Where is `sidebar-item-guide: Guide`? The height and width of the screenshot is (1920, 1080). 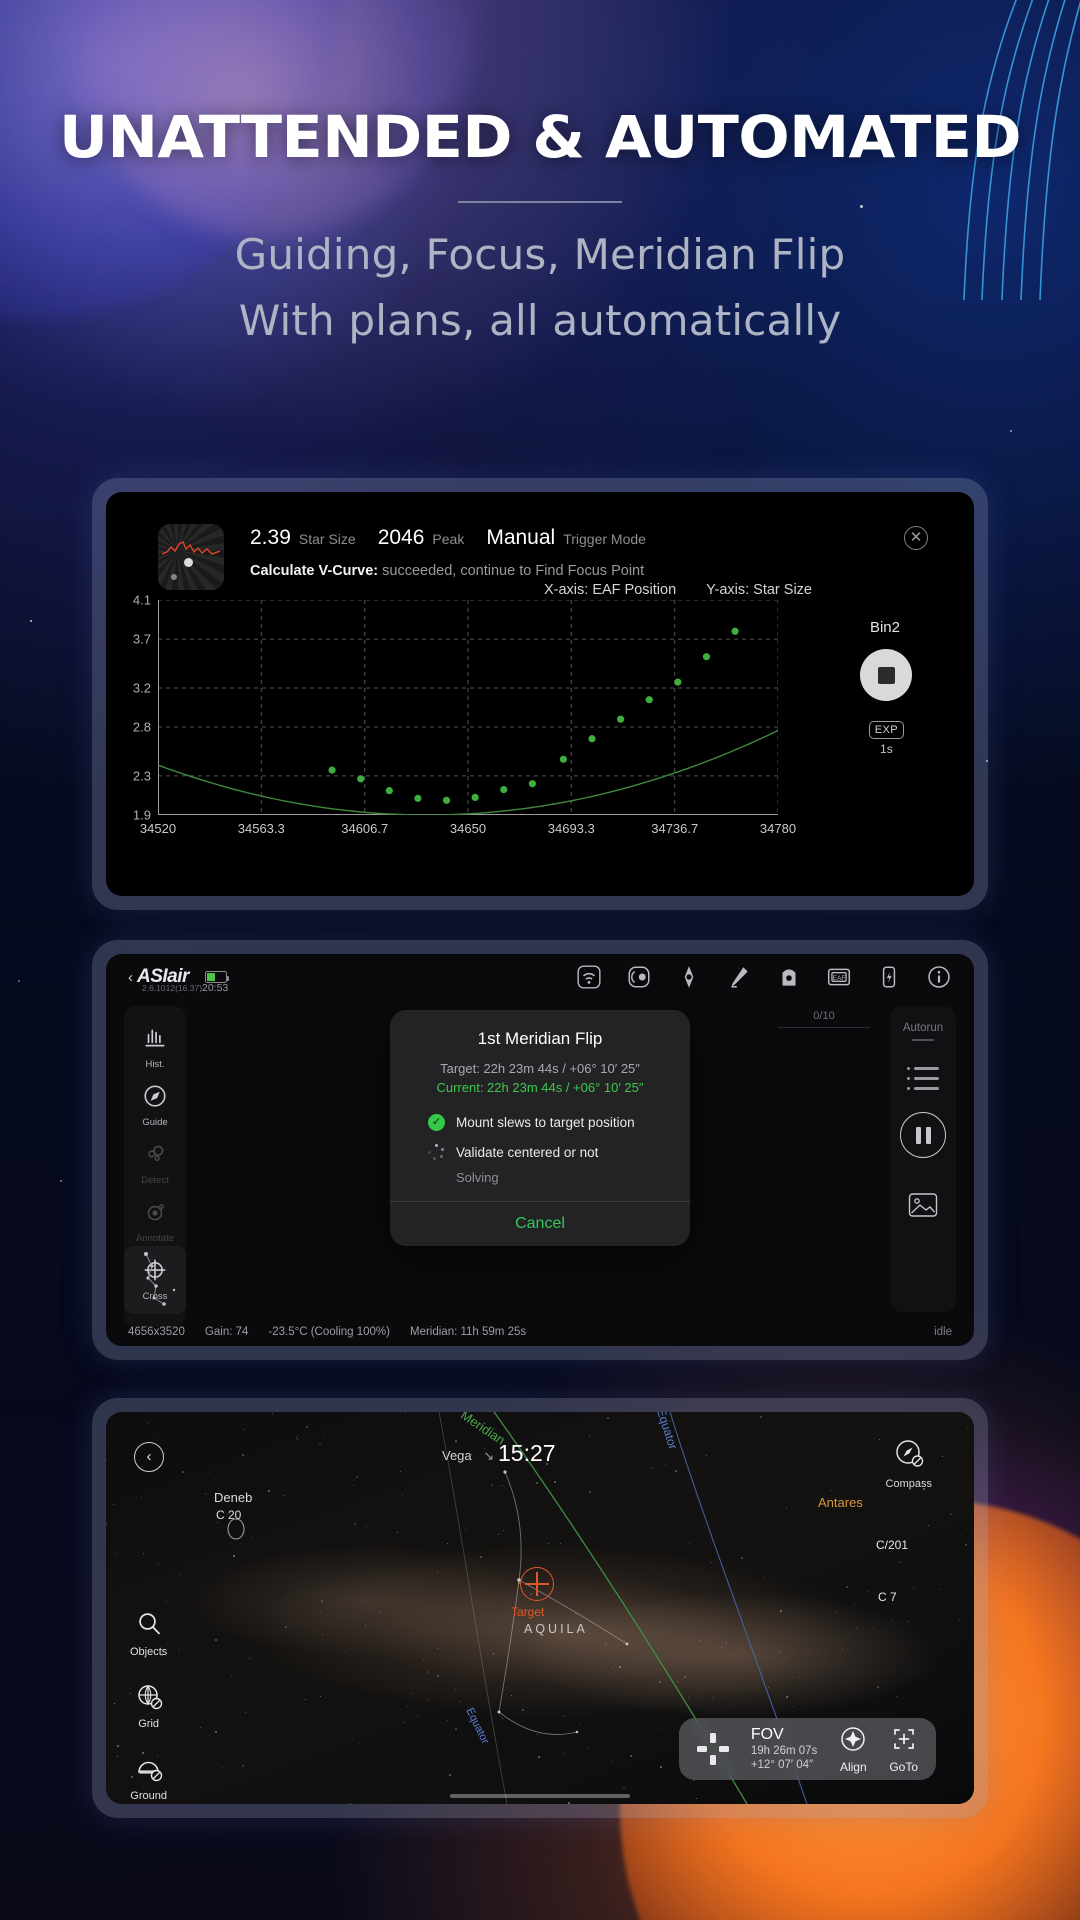 sidebar-item-guide: Guide is located at coordinates (155, 1105).